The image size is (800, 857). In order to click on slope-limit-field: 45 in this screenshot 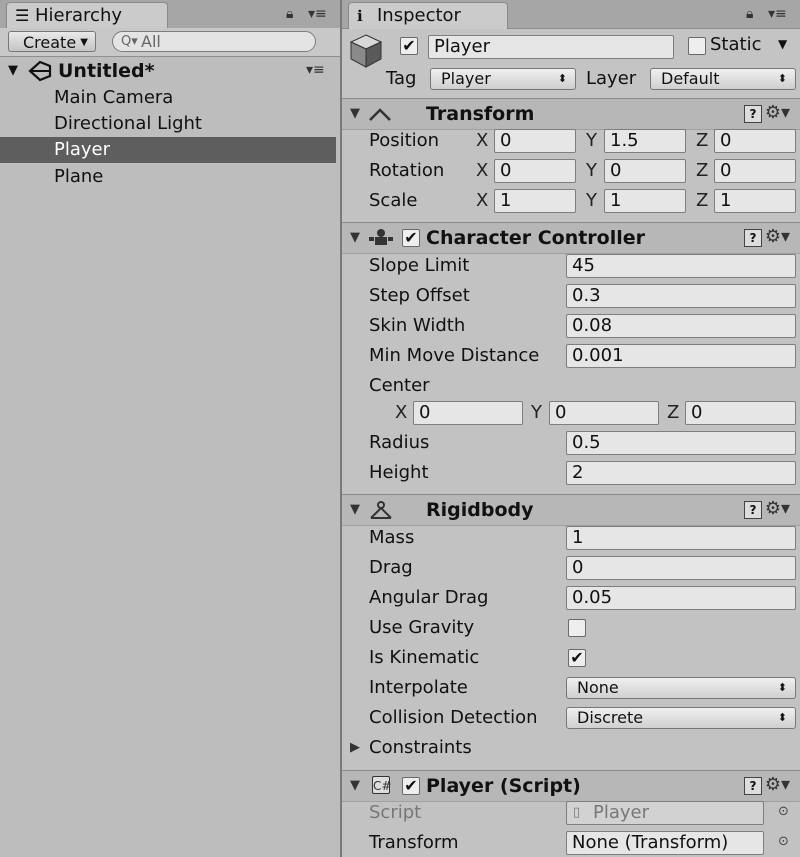, I will do `click(681, 266)`.